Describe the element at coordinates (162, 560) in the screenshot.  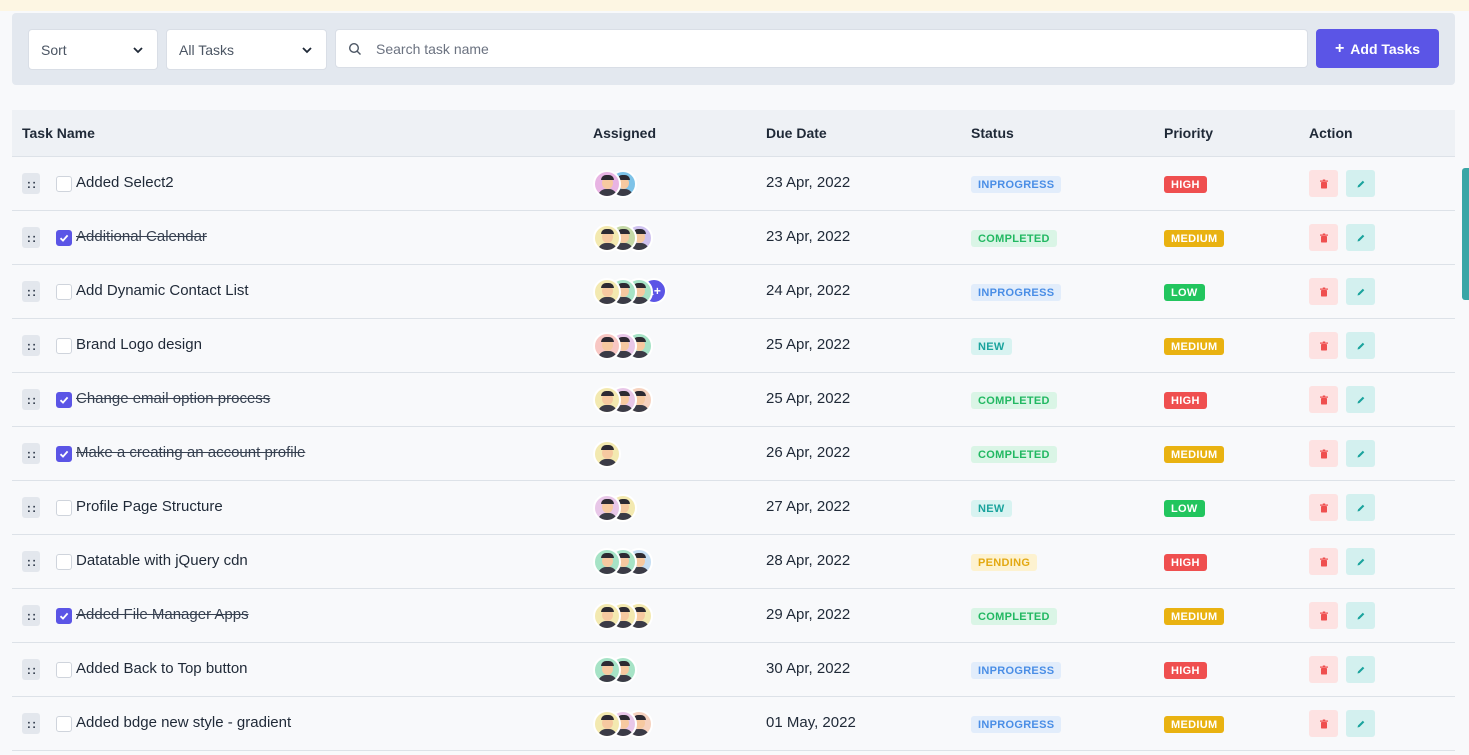
I see `task-name: Datatable with jQuery cdn` at that location.